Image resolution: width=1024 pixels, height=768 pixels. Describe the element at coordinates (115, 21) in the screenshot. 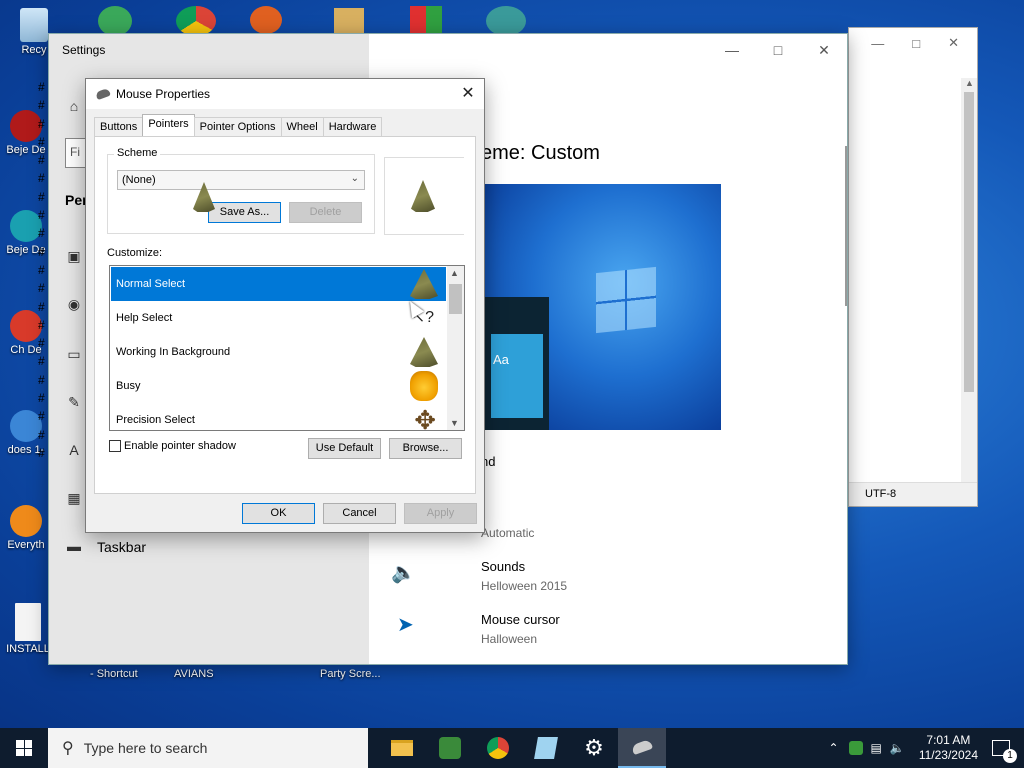

I see `users-icon` at that location.